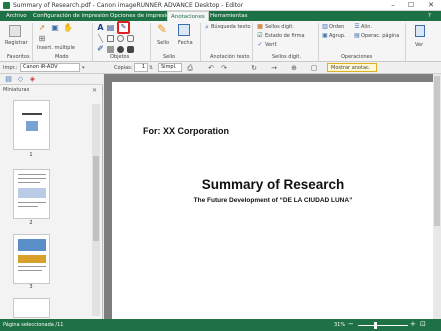  What do you see at coordinates (20, 79) in the screenshot?
I see `annotations-tab-icon: ◇` at bounding box center [20, 79].